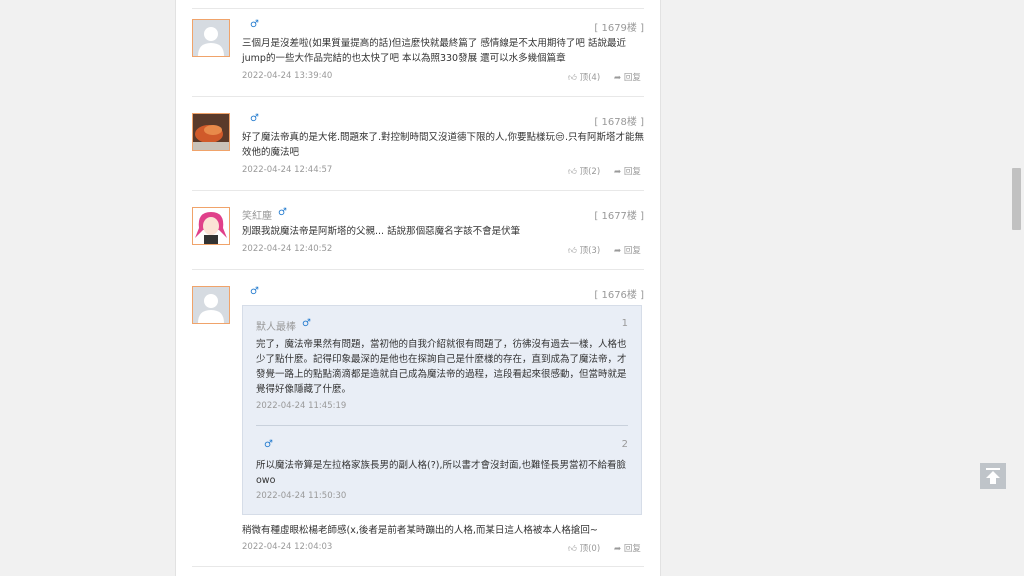 The height and width of the screenshot is (576, 1024). What do you see at coordinates (624, 323) in the screenshot?
I see `quote-index: 1` at bounding box center [624, 323].